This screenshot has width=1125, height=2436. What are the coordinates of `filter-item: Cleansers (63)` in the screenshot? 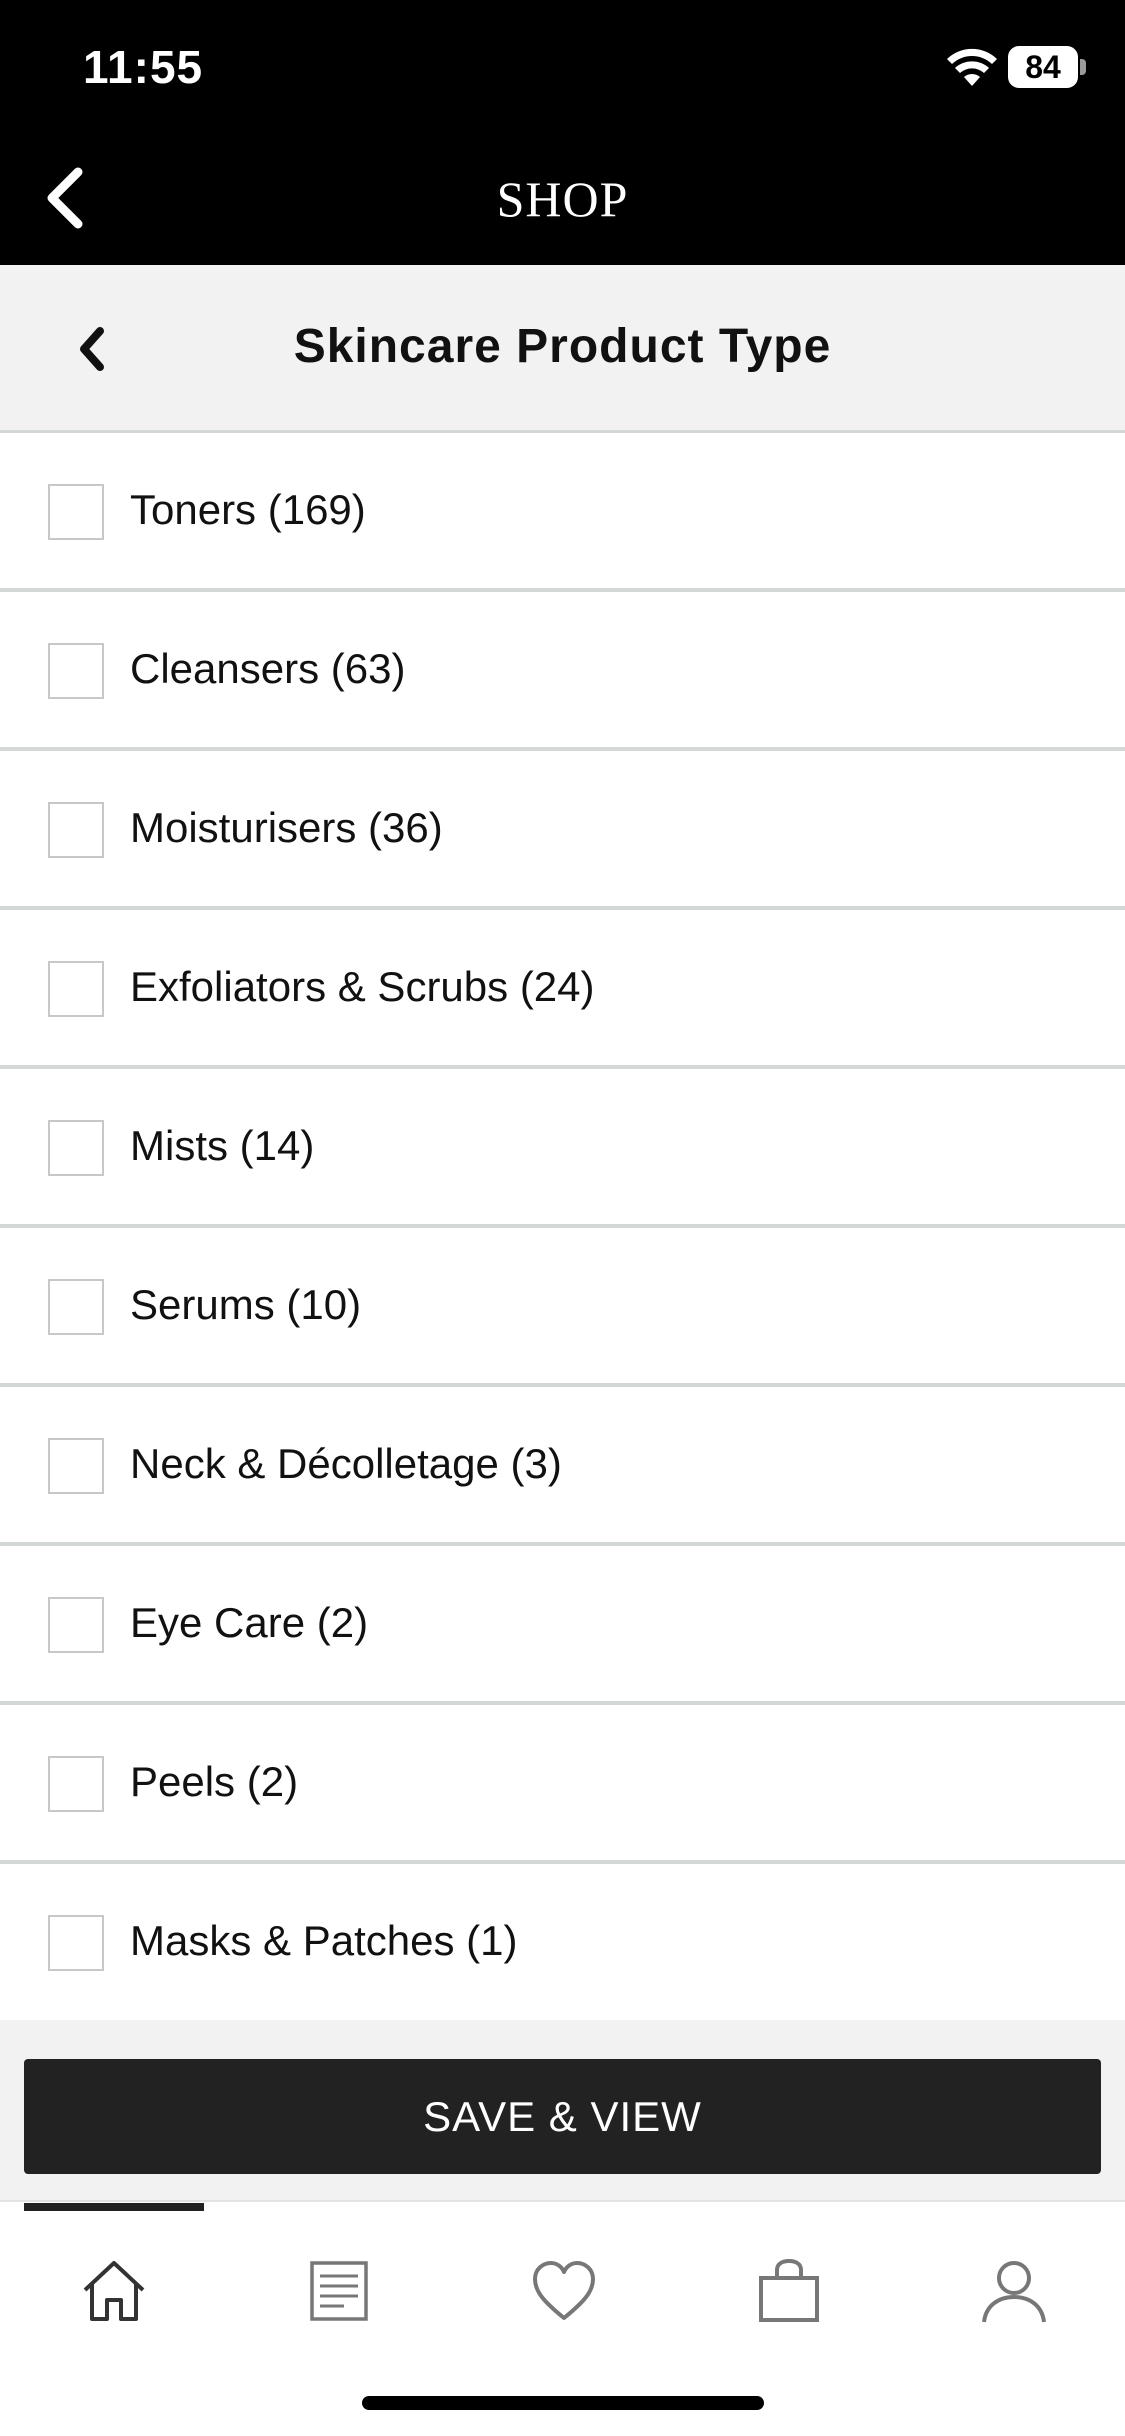 It's located at (562, 671).